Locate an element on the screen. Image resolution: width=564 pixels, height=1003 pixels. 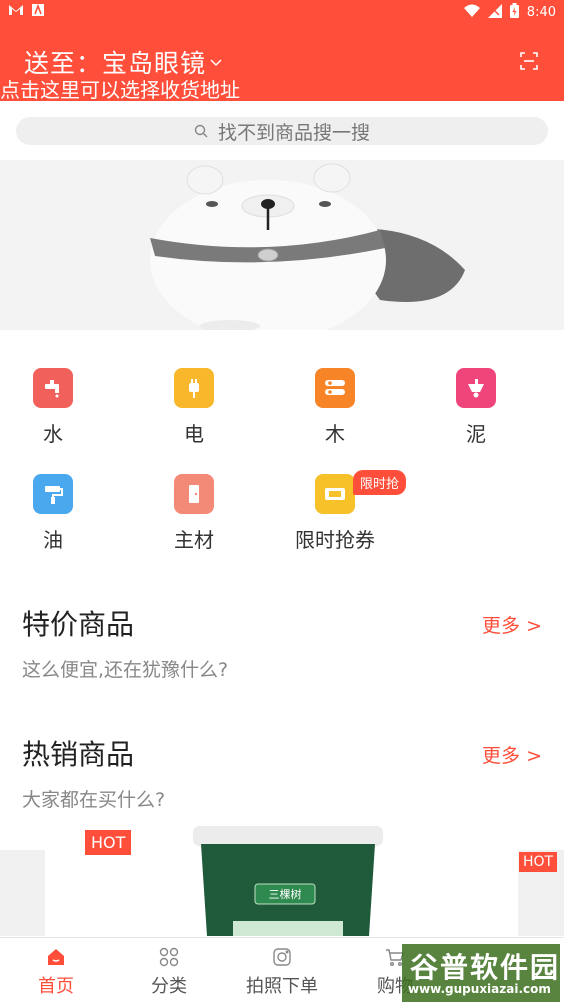
bear-mascot-illustration is located at coordinates (307, 246).